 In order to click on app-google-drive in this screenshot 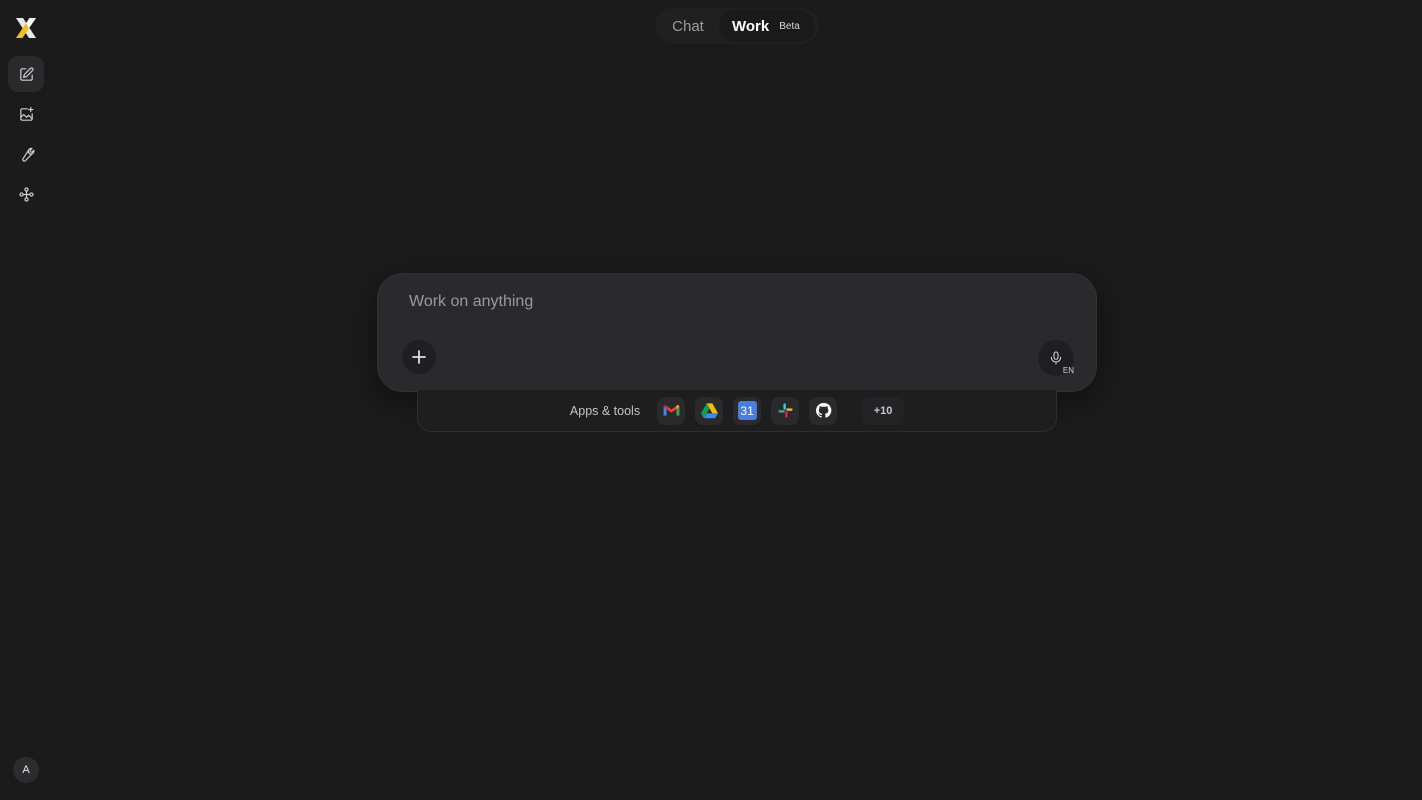, I will do `click(709, 410)`.